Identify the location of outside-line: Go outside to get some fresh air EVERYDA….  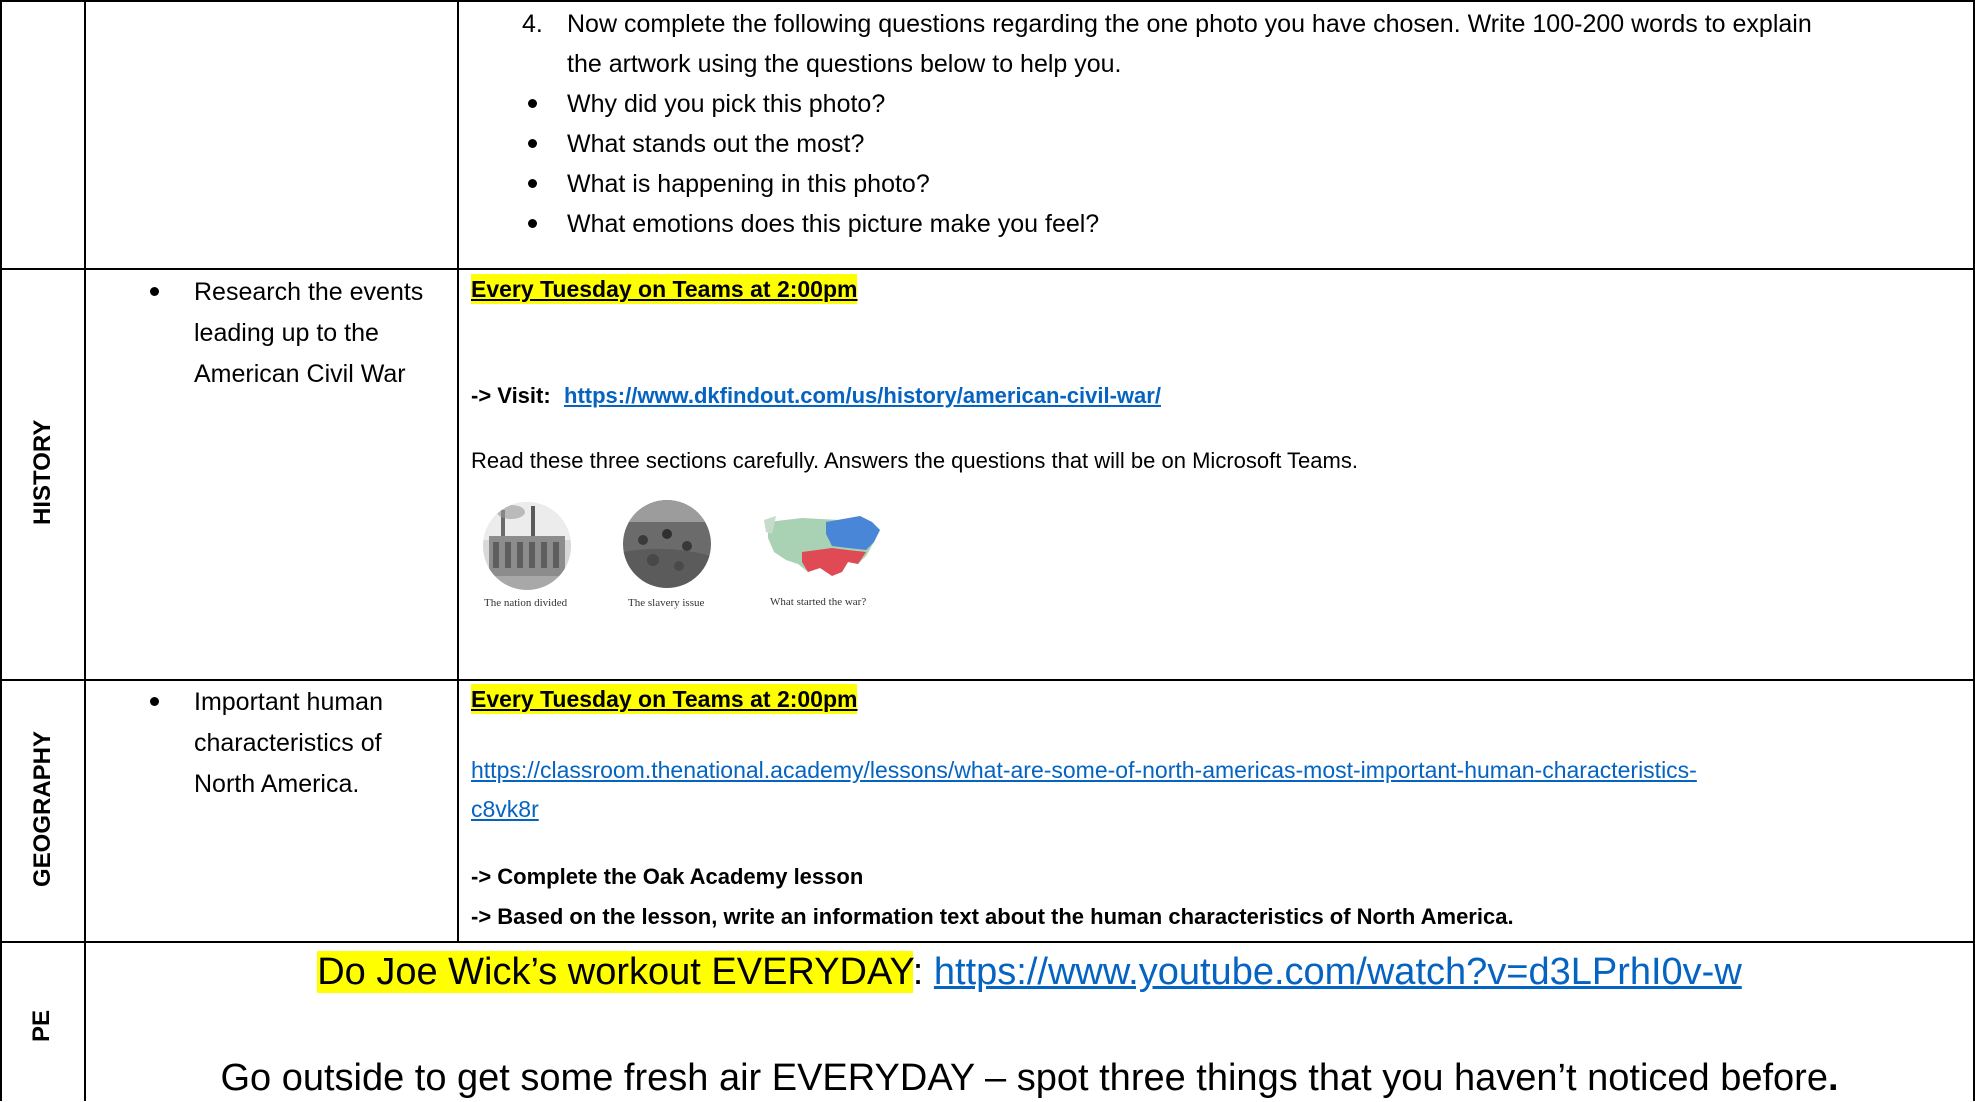
(1029, 1078).